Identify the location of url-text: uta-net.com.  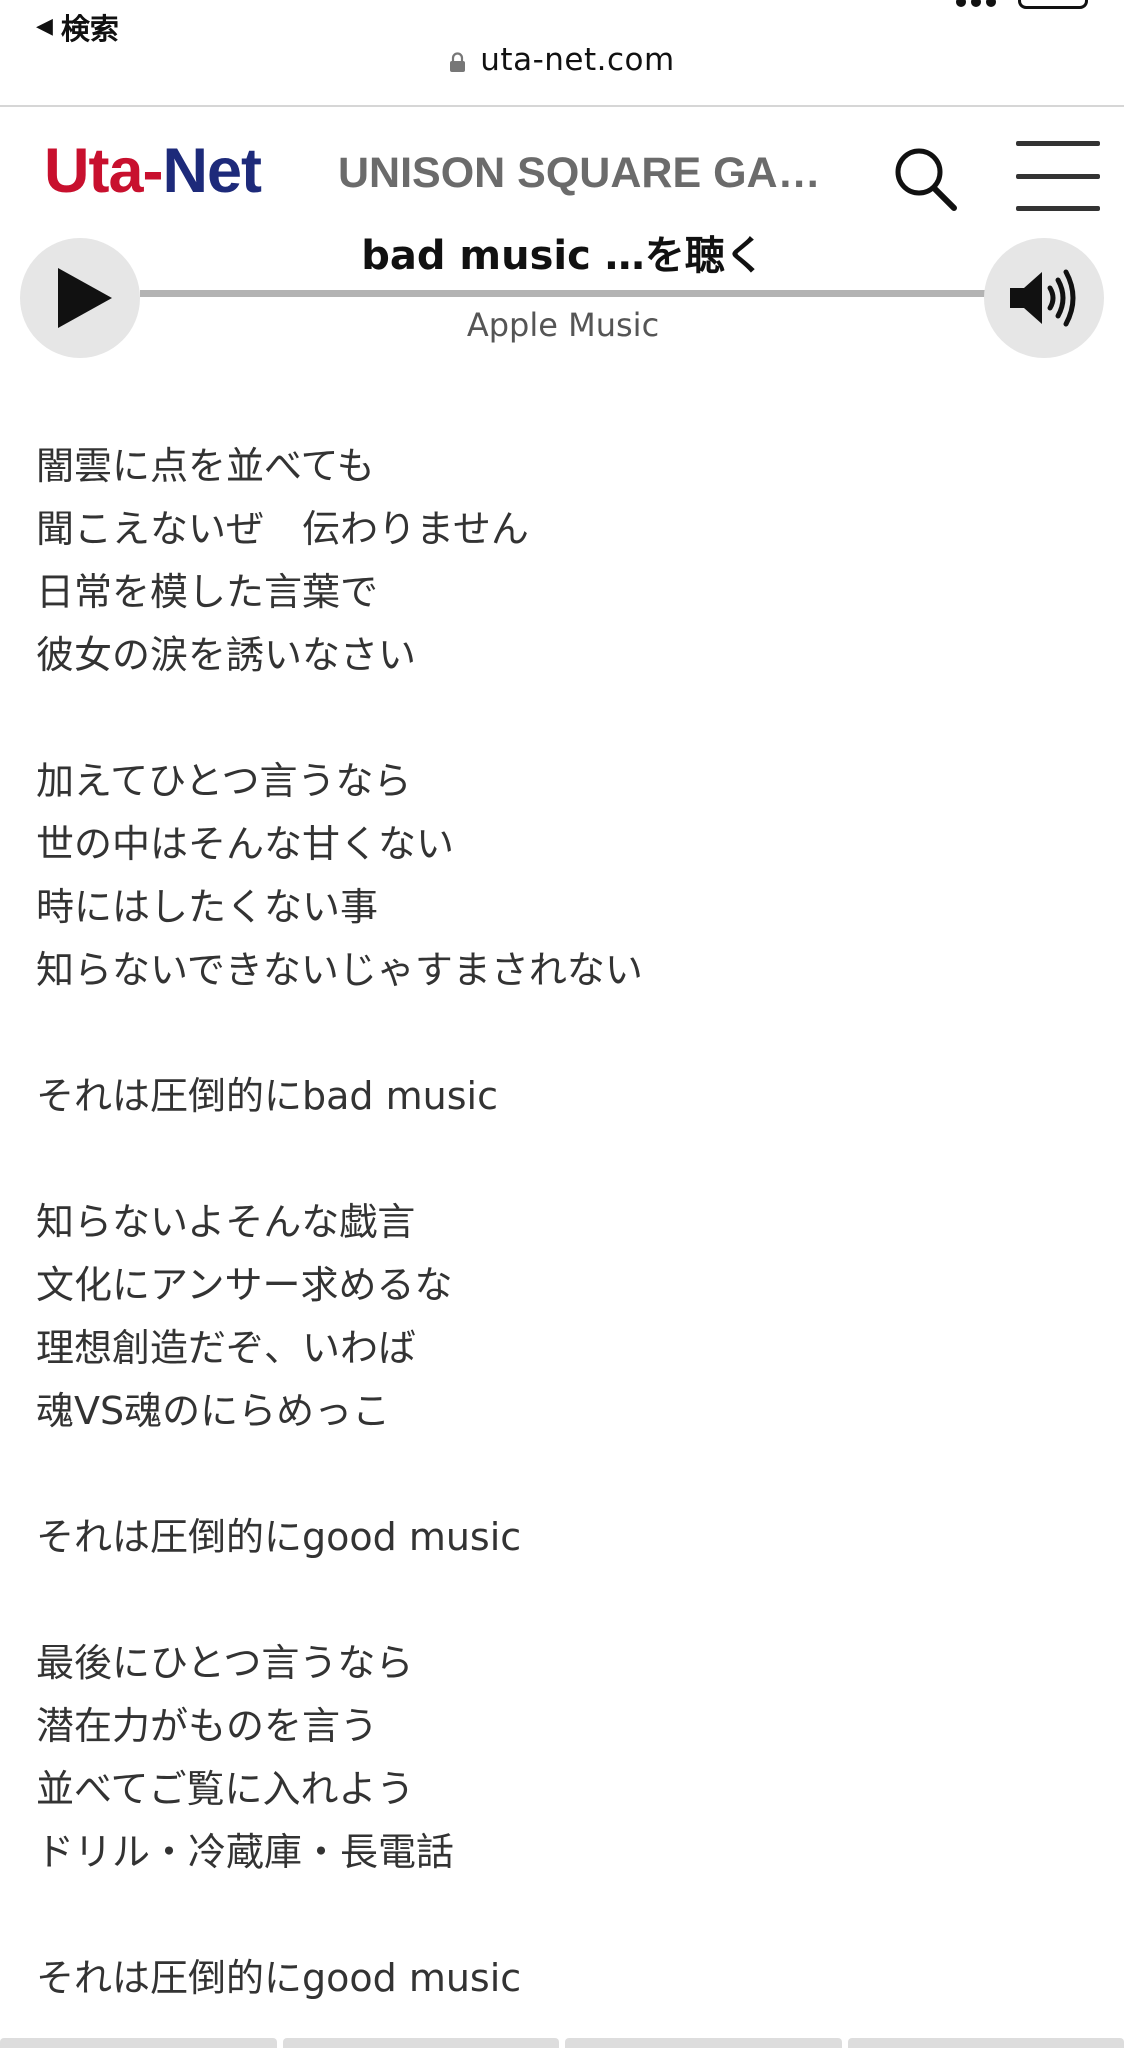
(577, 60).